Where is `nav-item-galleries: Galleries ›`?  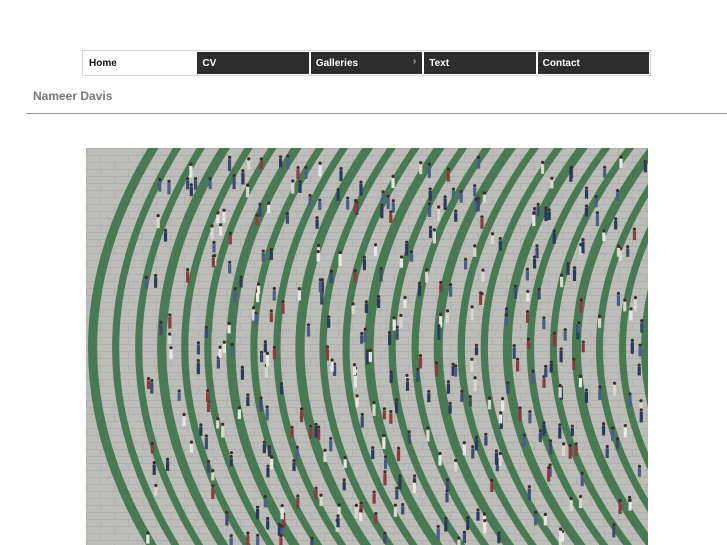 nav-item-galleries: Galleries › is located at coordinates (366, 63).